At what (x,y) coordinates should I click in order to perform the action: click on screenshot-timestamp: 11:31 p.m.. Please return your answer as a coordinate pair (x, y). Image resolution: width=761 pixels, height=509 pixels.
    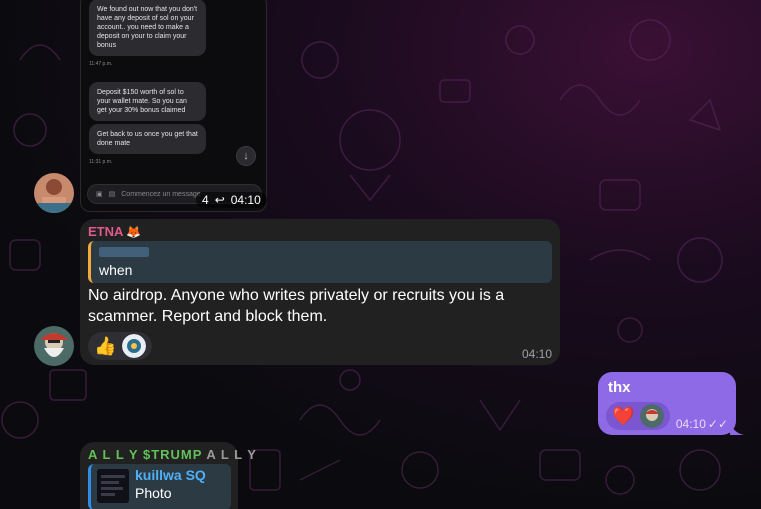
    Looking at the image, I should click on (101, 162).